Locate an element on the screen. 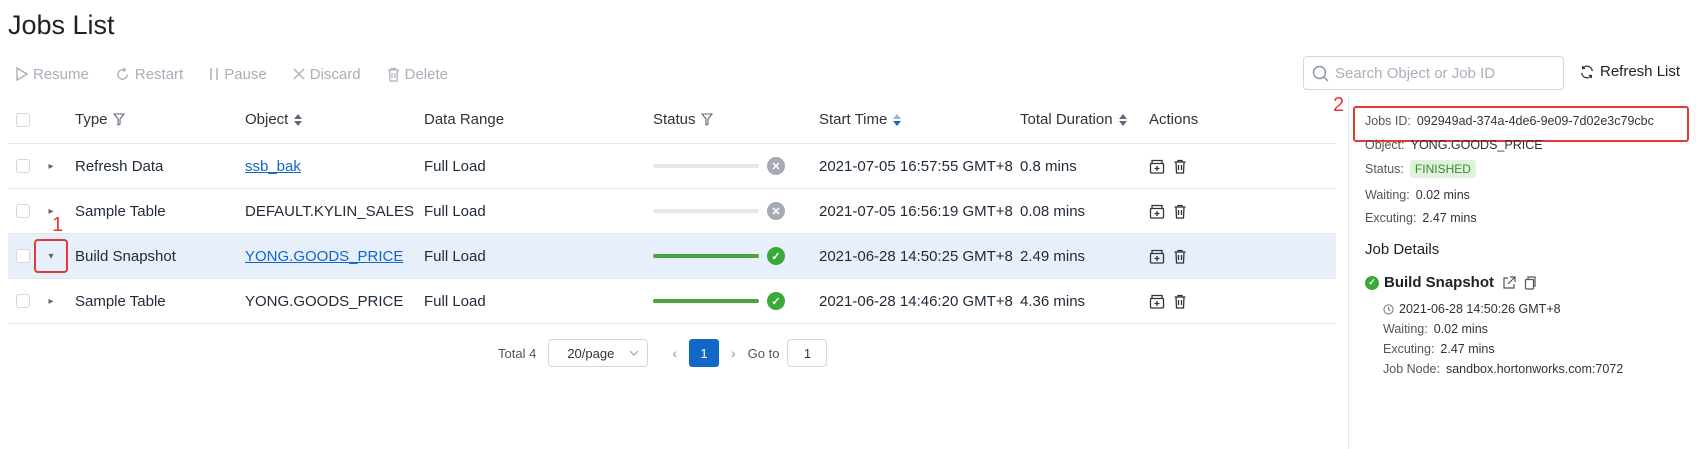 The height and width of the screenshot is (449, 1701). search-input is located at coordinates (1442, 73).